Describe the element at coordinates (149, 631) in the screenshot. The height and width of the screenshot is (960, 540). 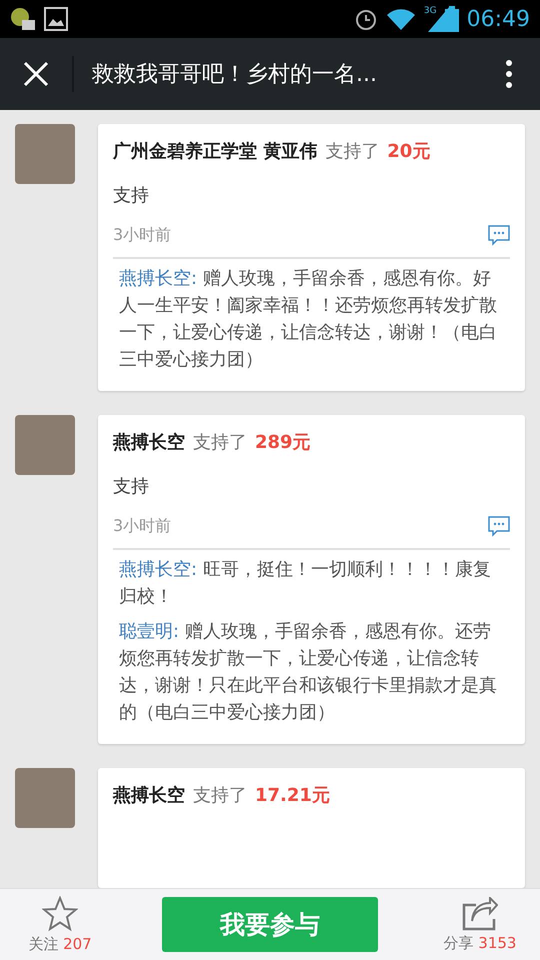
I see `reply-author: 聪壹明:` at that location.